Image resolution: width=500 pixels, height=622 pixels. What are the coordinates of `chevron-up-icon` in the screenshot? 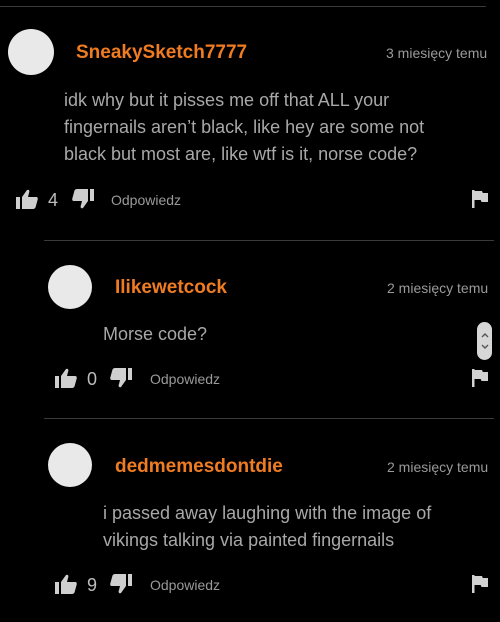 It's located at (484, 335).